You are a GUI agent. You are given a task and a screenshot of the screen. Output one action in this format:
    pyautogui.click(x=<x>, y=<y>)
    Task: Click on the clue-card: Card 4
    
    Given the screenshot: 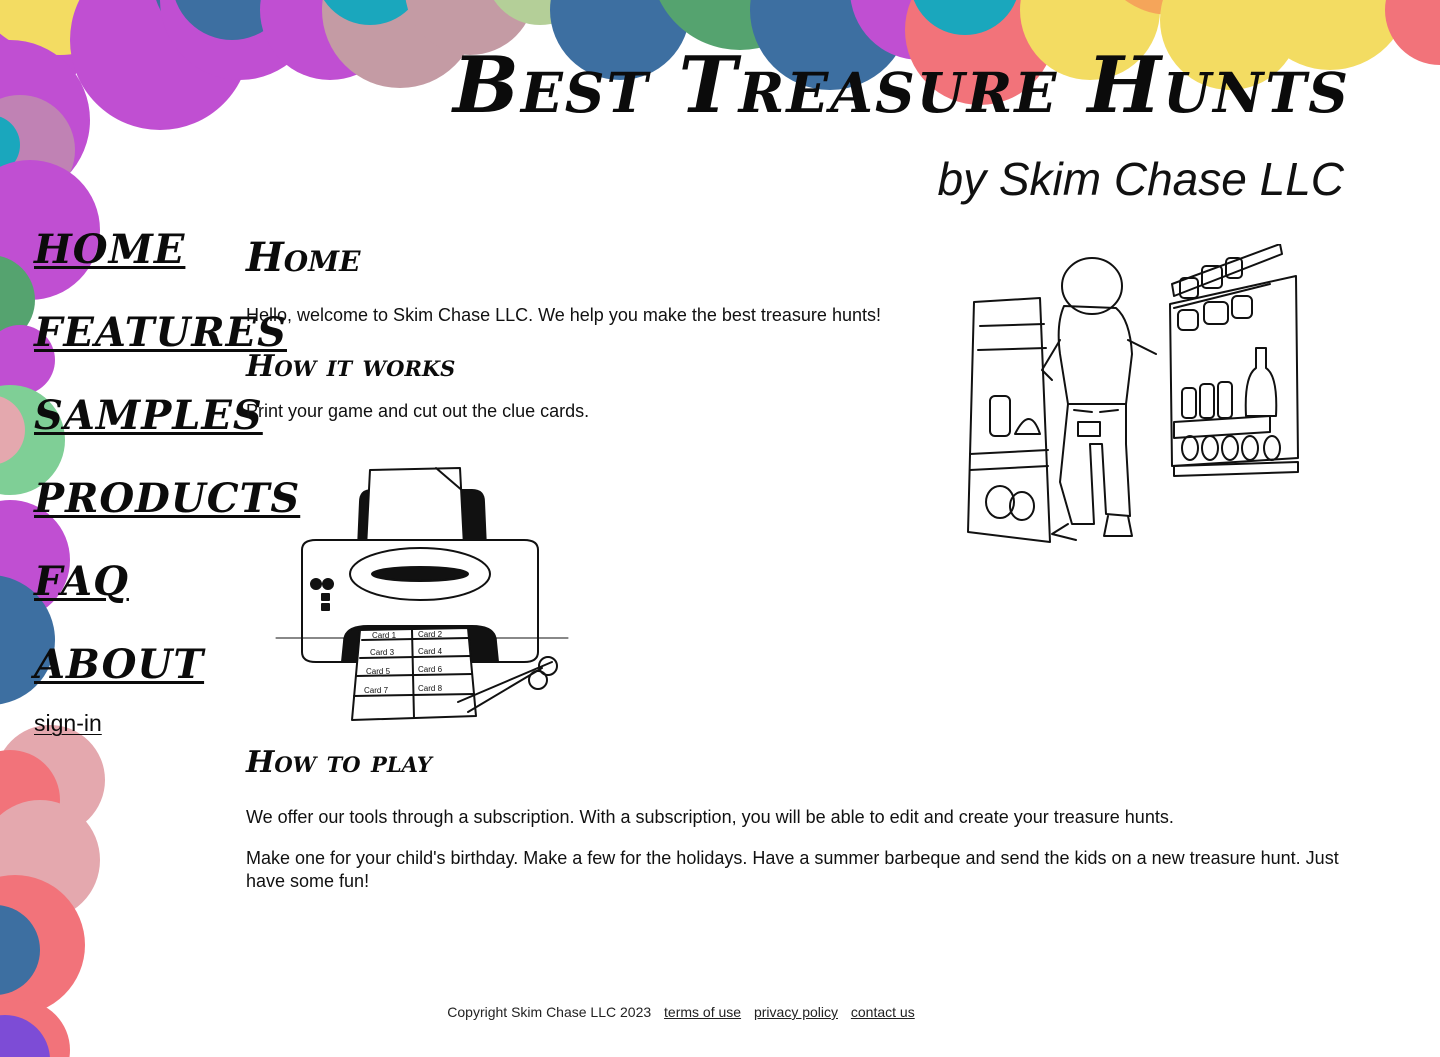 What is the action you would take?
    pyautogui.click(x=430, y=651)
    